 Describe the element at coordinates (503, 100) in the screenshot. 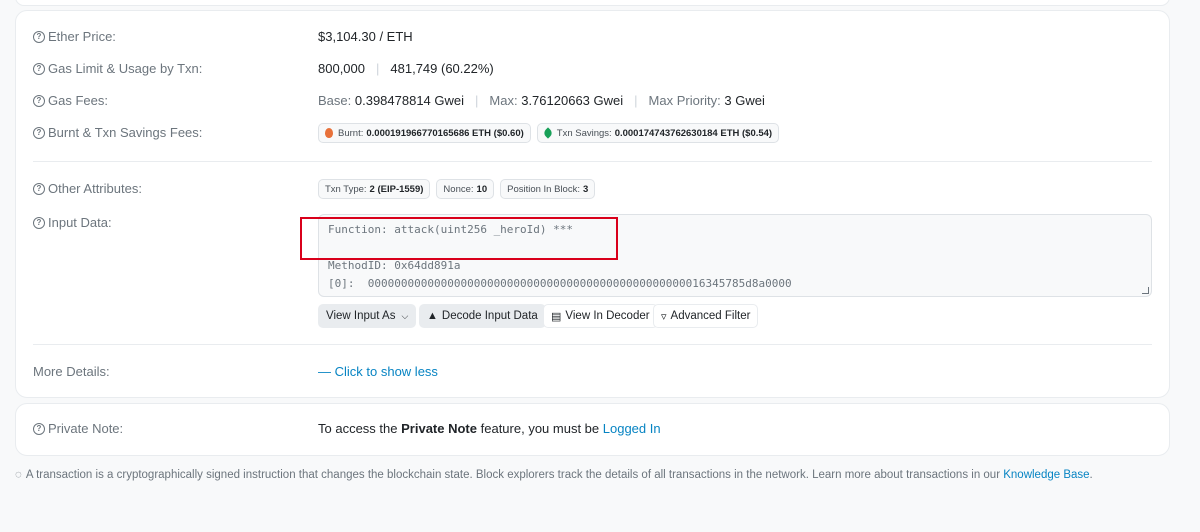

I see `max-fee-label: Max:` at that location.